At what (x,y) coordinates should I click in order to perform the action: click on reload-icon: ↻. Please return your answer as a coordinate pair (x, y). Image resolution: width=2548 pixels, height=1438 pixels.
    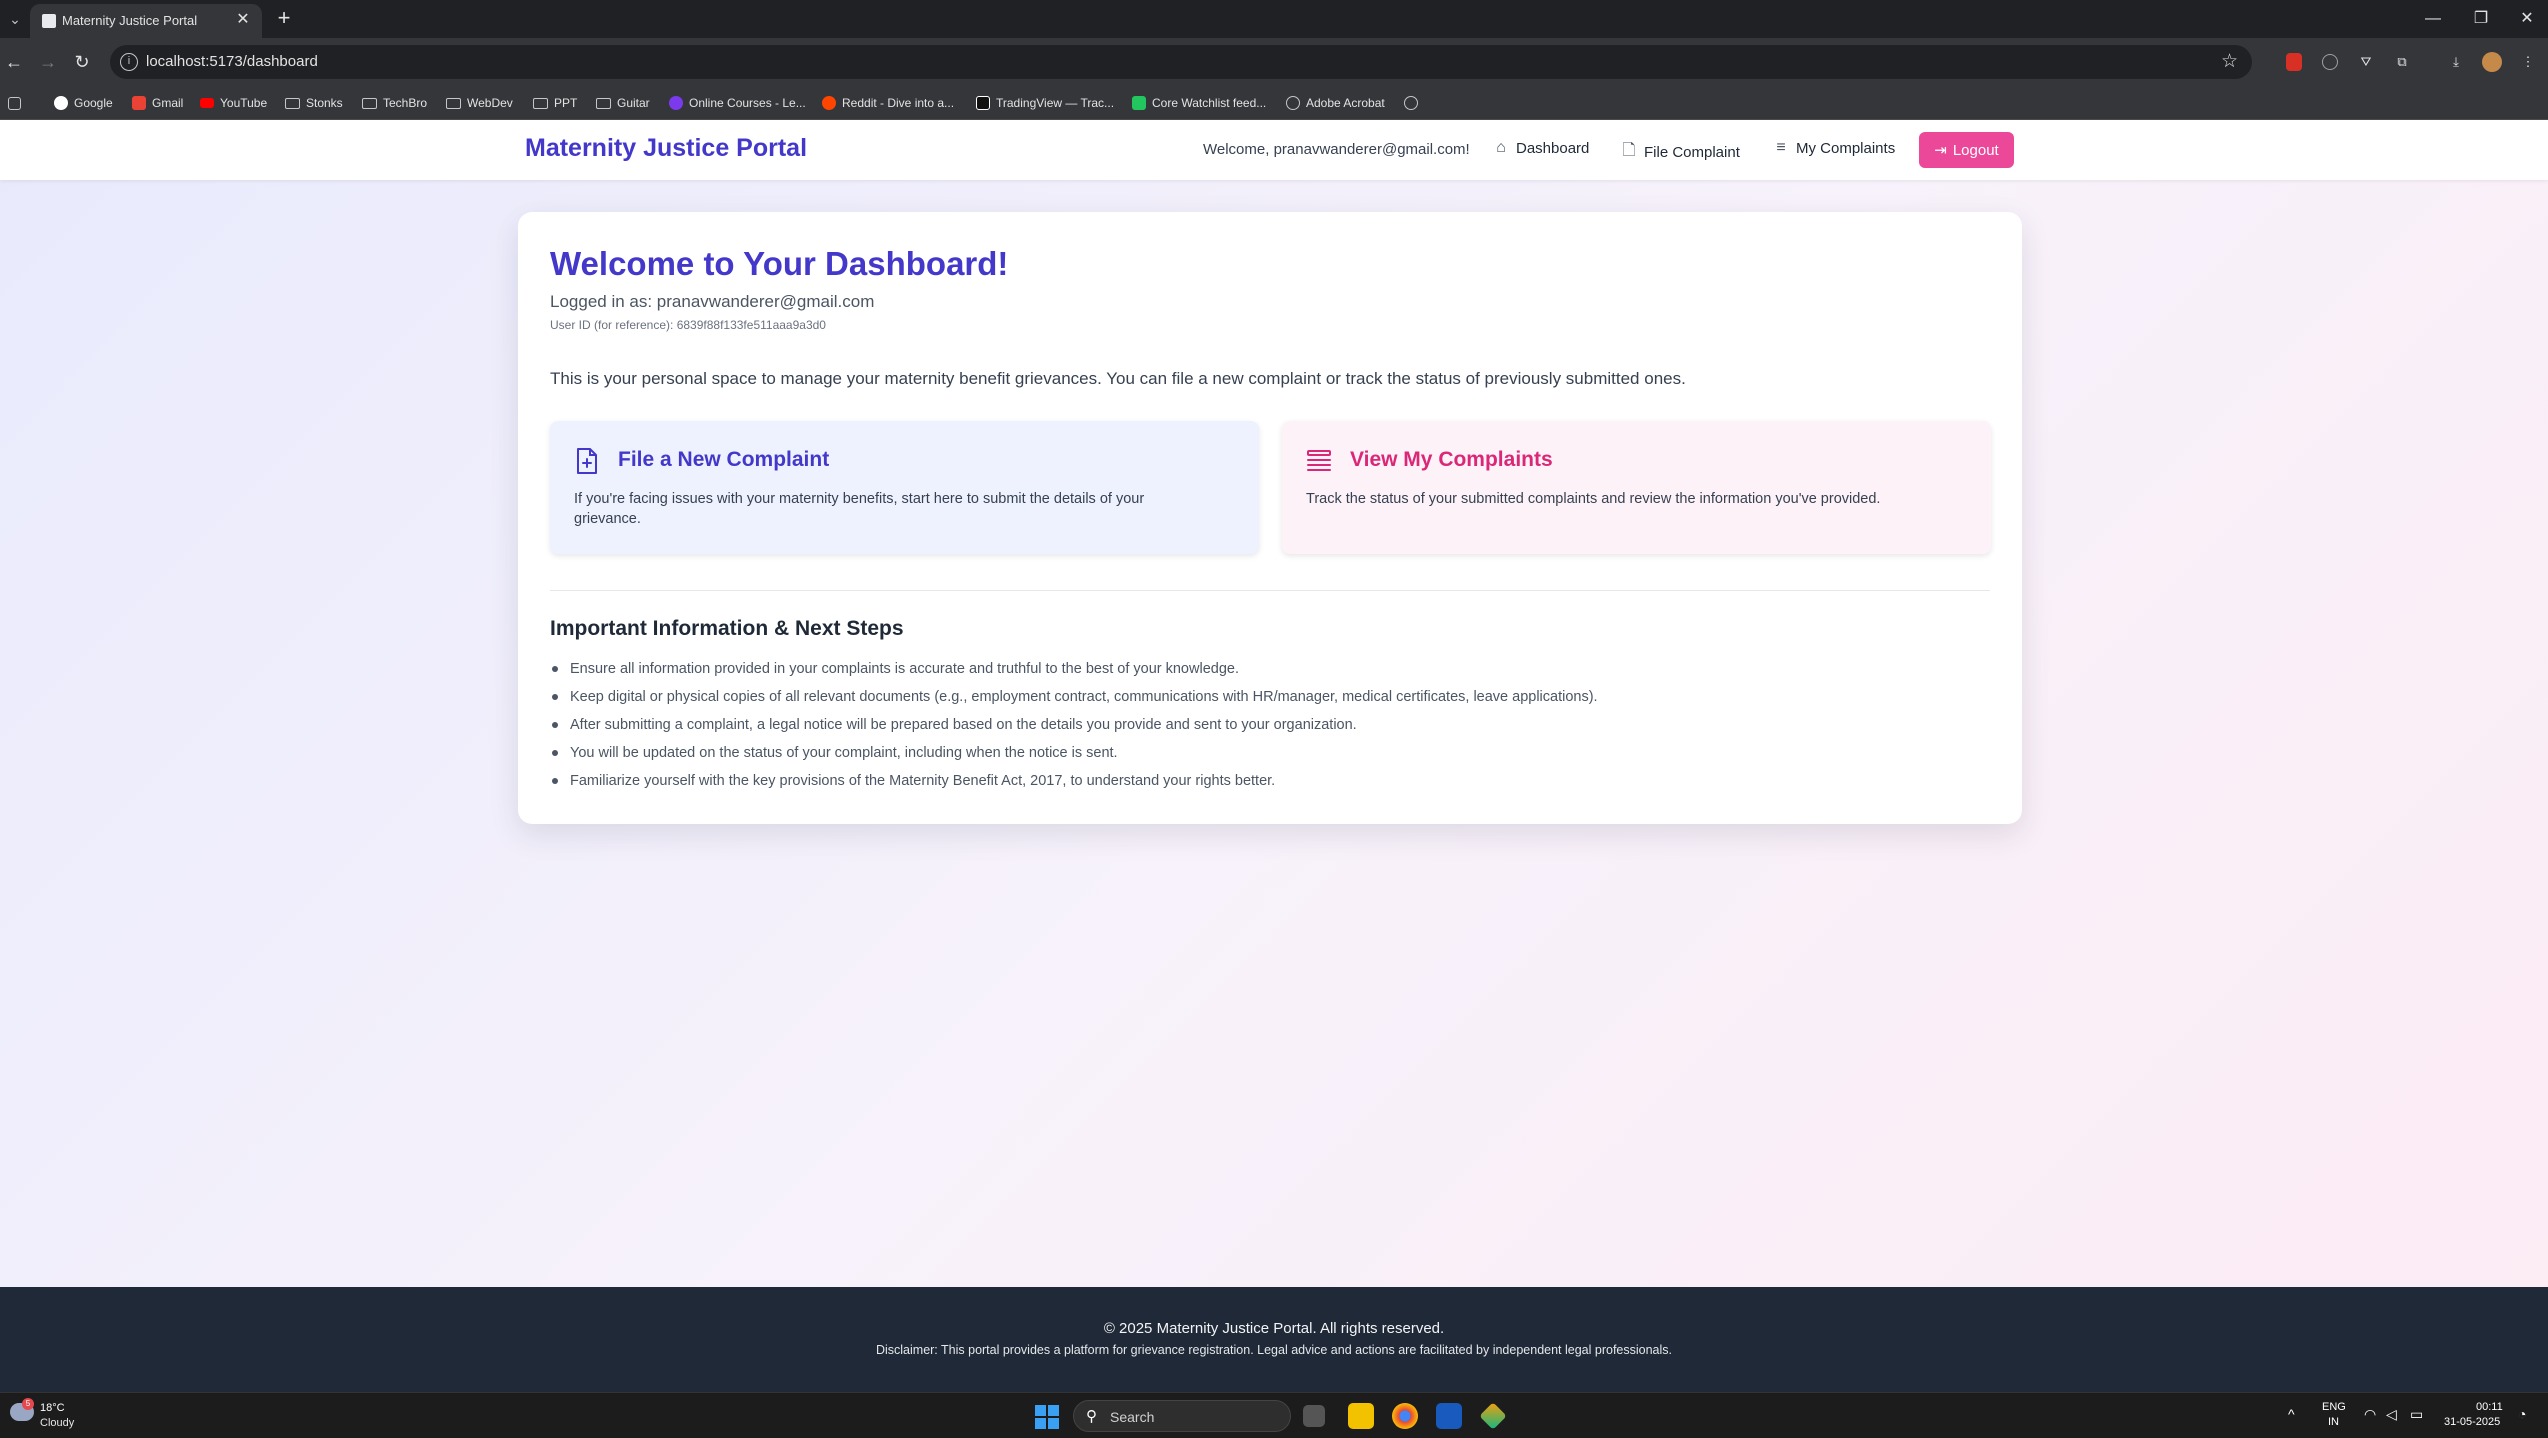
    Looking at the image, I should click on (82, 62).